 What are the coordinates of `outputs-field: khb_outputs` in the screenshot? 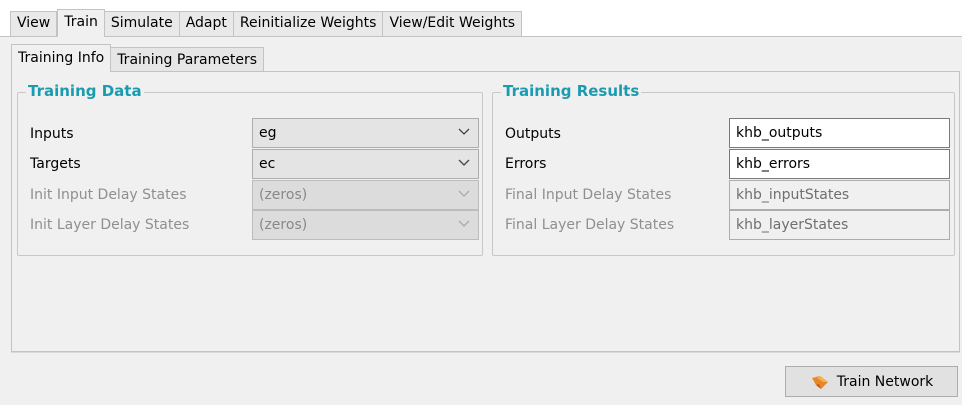 It's located at (839, 133).